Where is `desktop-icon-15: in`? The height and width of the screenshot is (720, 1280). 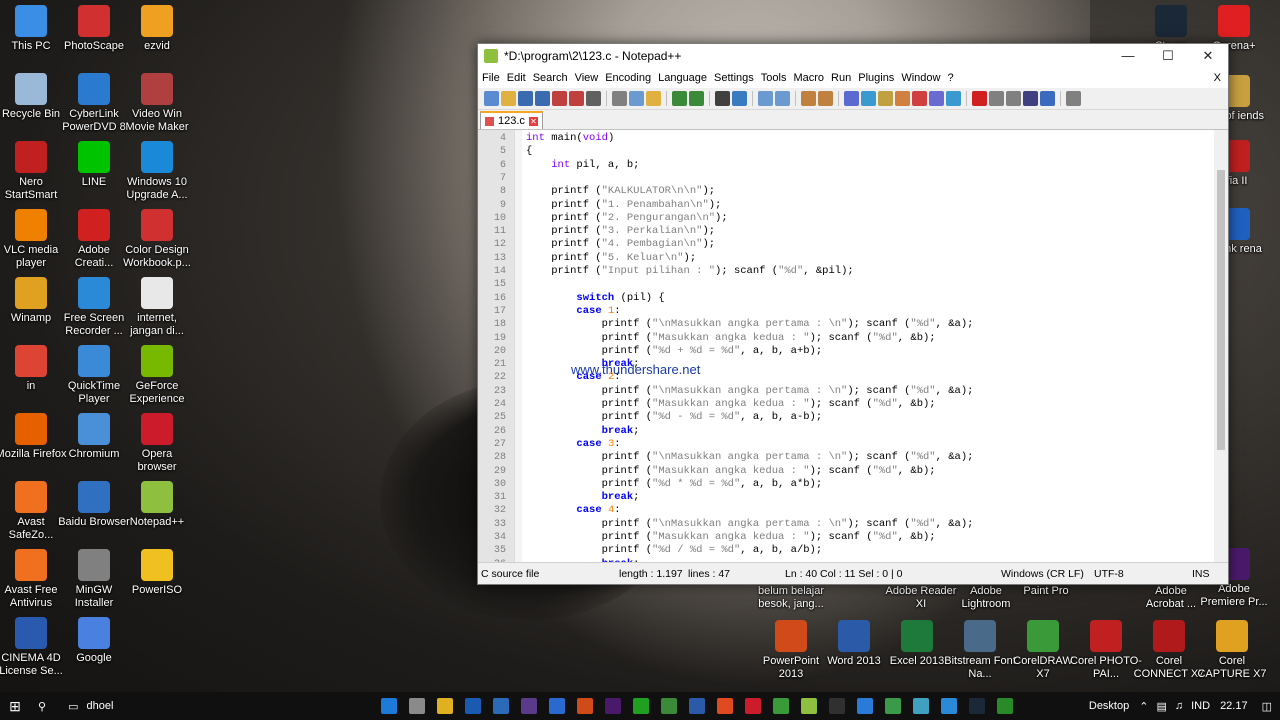 desktop-icon-15: in is located at coordinates (33, 369).